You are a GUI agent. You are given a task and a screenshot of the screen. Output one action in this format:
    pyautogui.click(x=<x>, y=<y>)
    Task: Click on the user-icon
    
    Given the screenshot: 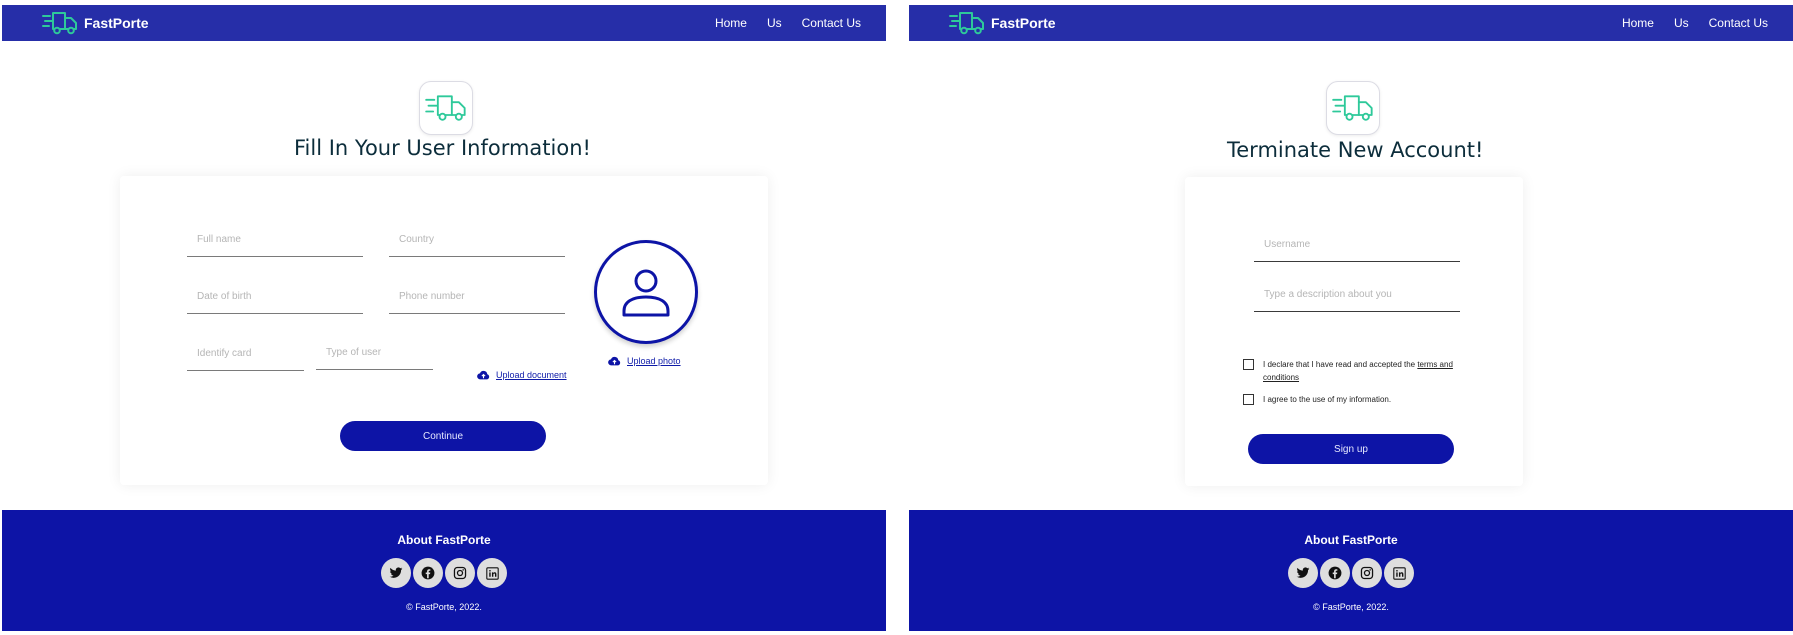 What is the action you would take?
    pyautogui.click(x=646, y=293)
    